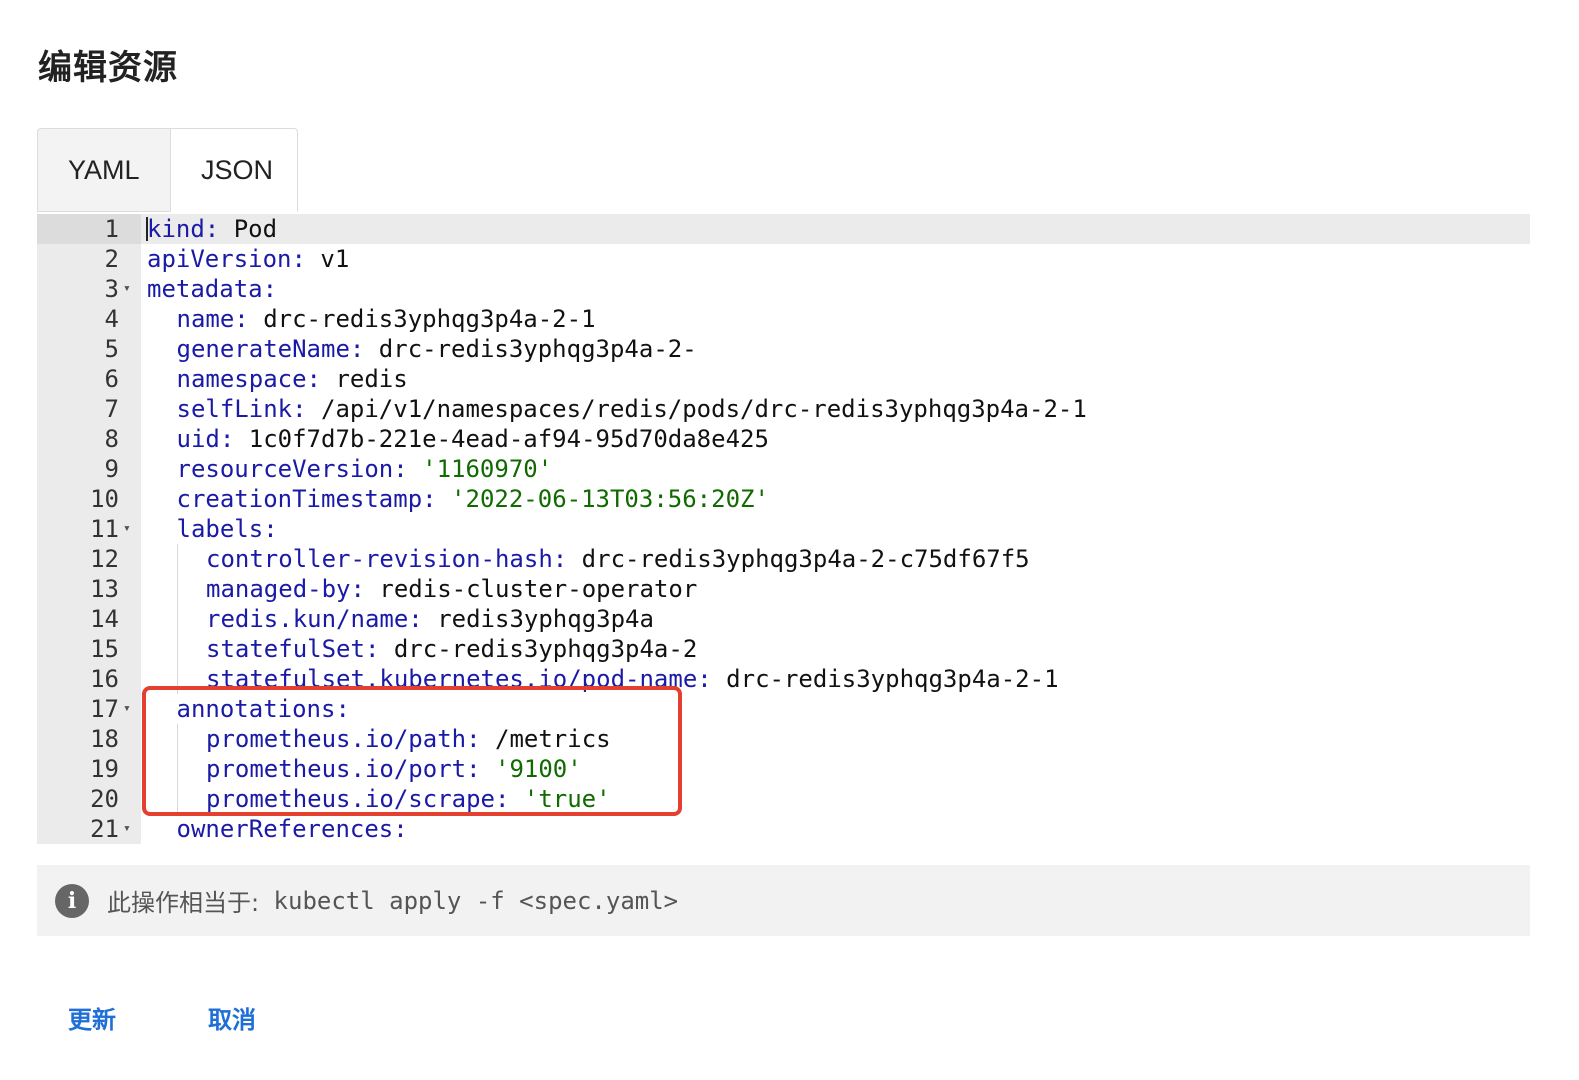  I want to click on yaml-key: labels:, so click(227, 529).